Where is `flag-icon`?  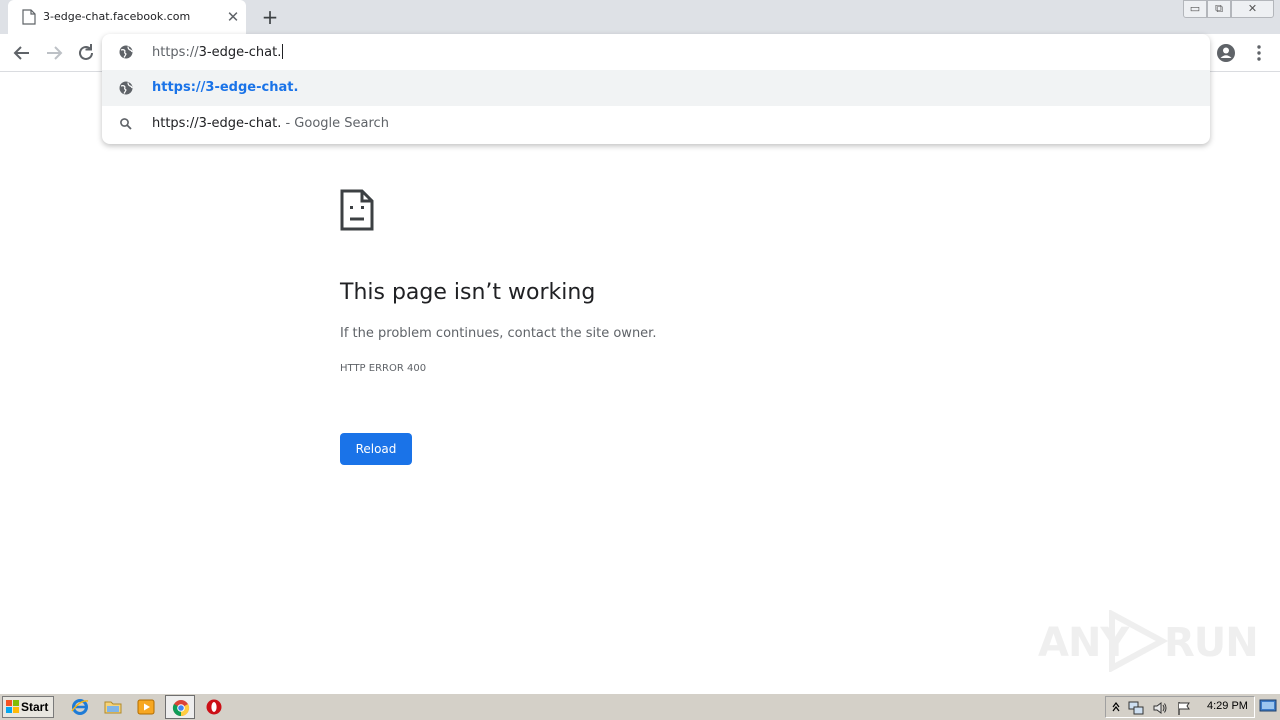 flag-icon is located at coordinates (1184, 708).